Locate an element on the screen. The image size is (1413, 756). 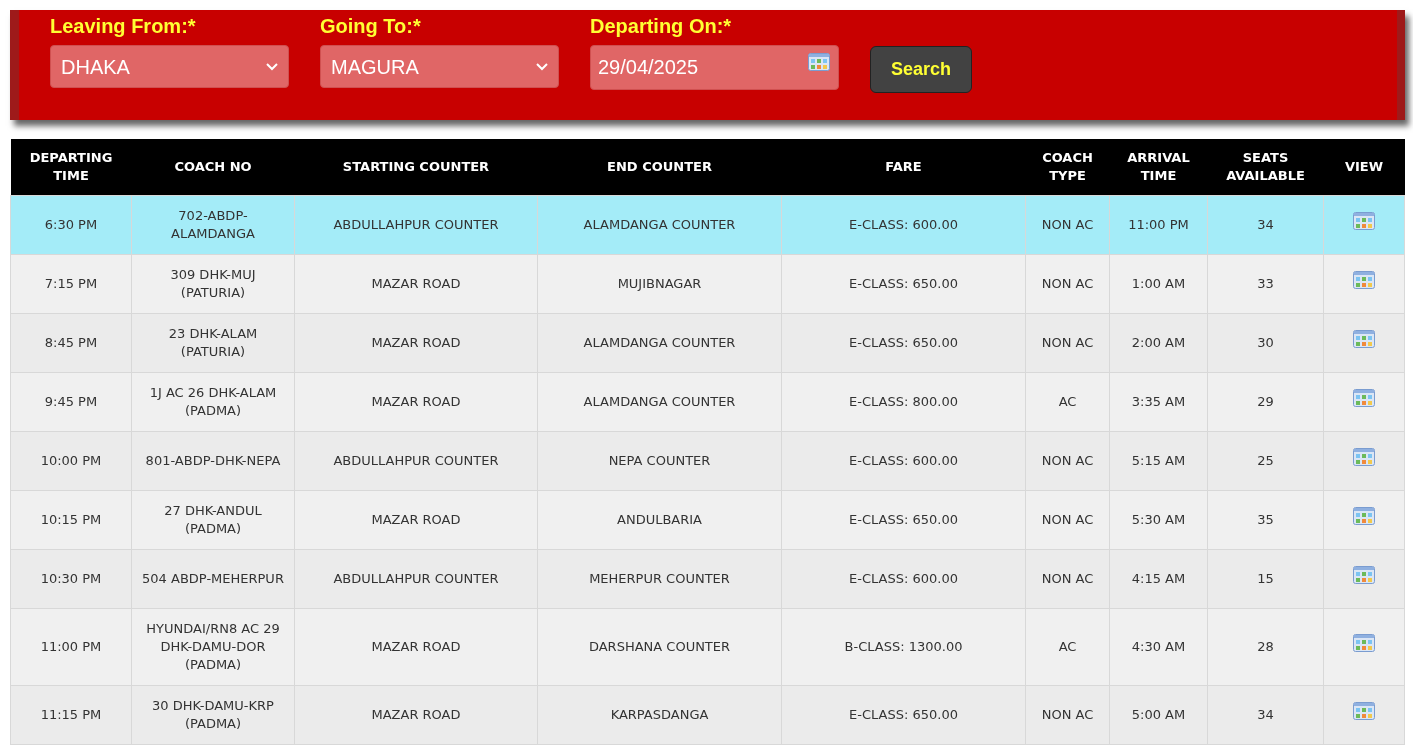
departure-time-cell: 10:00 PM is located at coordinates (71, 460).